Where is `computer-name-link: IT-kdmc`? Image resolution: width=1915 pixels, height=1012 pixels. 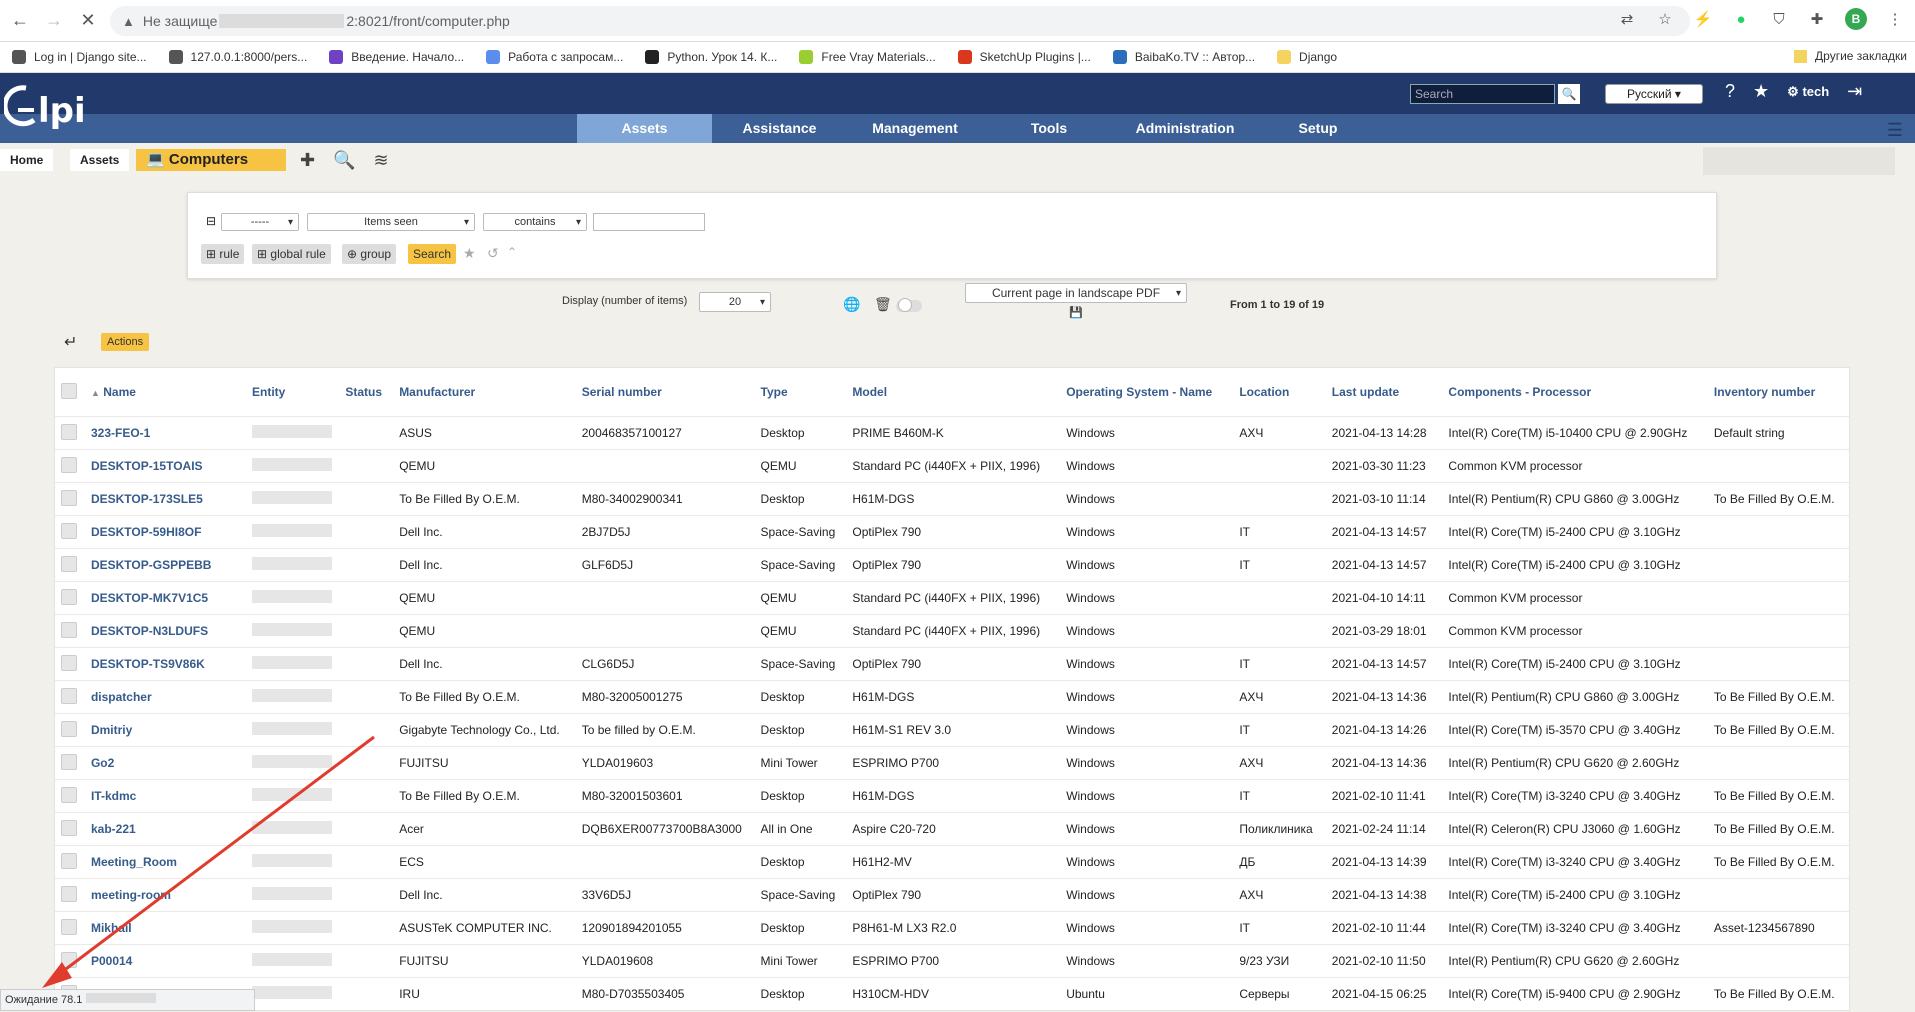
computer-name-link: IT-kdmc is located at coordinates (167, 796).